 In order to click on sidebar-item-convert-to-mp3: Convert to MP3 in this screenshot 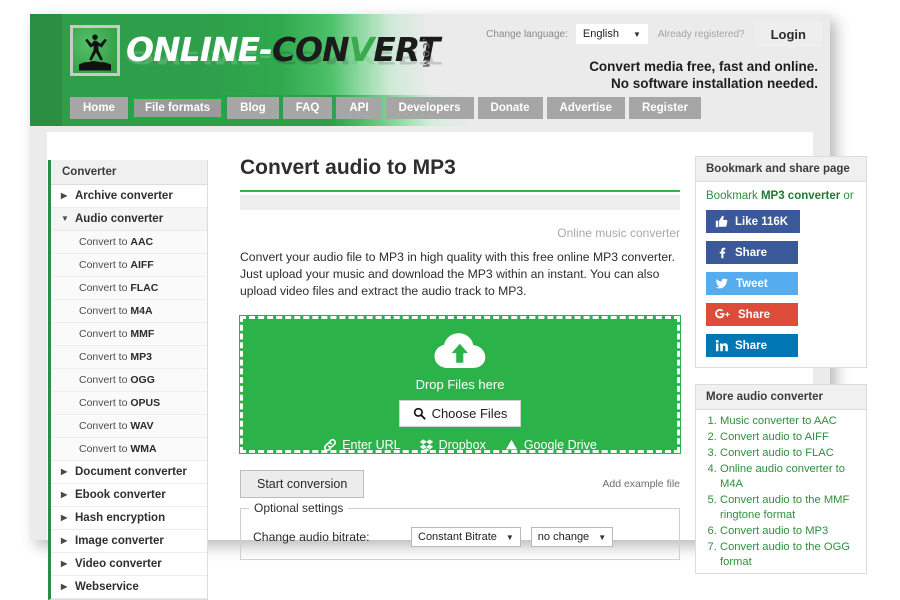, I will do `click(129, 357)`.